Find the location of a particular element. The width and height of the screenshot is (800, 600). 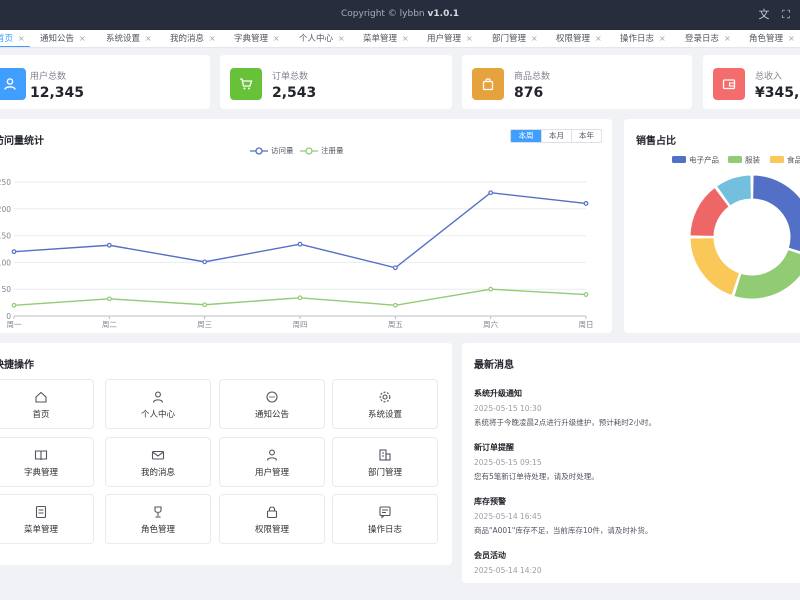

fullscreen-icon: ⛶ is located at coordinates (786, 15).